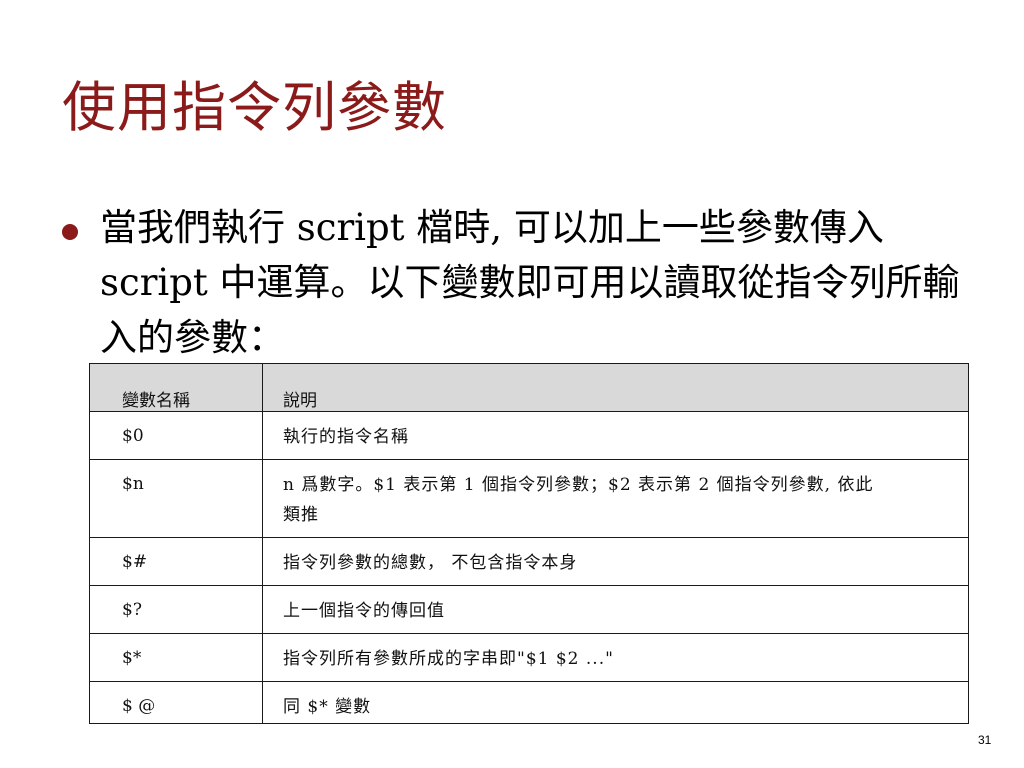 This screenshot has width=1024, height=768. I want to click on variable-description-cell: 上一個指令的傳回值, so click(615, 609).